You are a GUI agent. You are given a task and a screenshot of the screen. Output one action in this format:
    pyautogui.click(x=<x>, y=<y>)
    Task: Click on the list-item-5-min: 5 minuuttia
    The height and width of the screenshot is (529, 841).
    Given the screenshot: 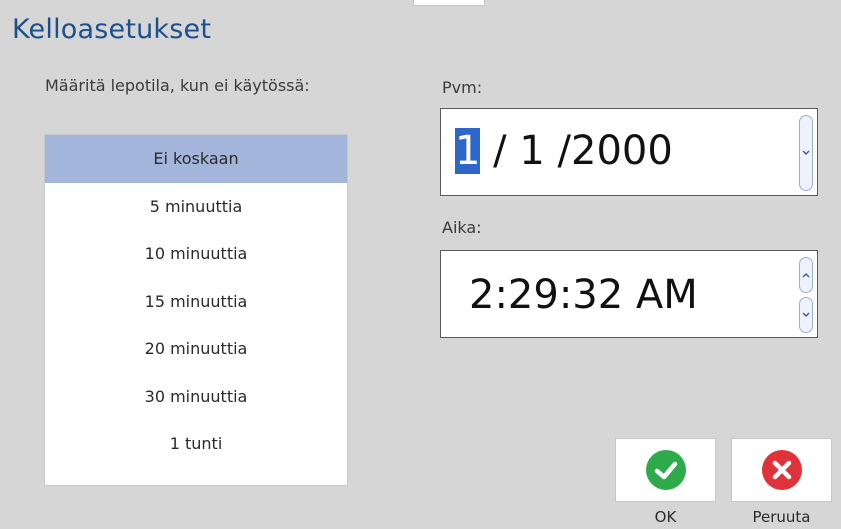 What is the action you would take?
    pyautogui.click(x=196, y=207)
    